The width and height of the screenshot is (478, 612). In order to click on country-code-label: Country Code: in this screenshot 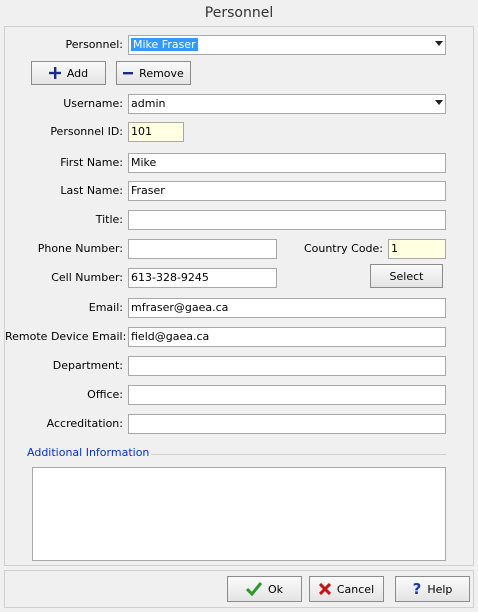, I will do `click(343, 248)`.